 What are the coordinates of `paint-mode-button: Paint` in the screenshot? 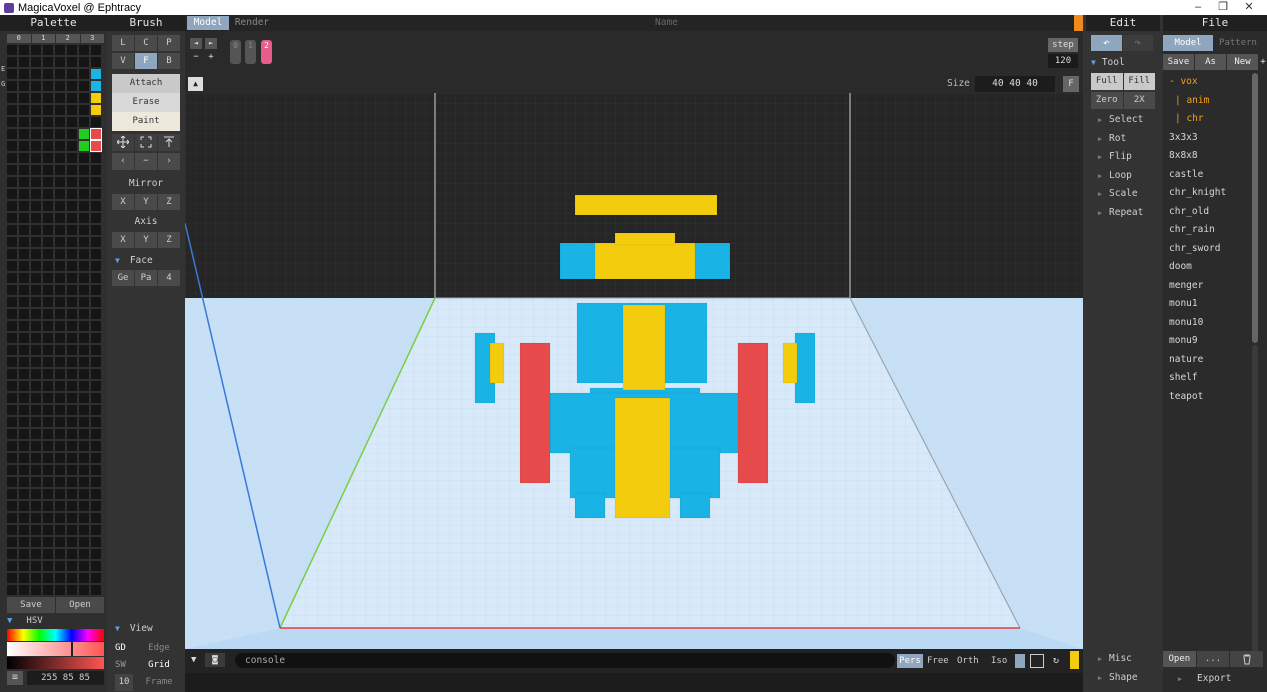 It's located at (146, 121).